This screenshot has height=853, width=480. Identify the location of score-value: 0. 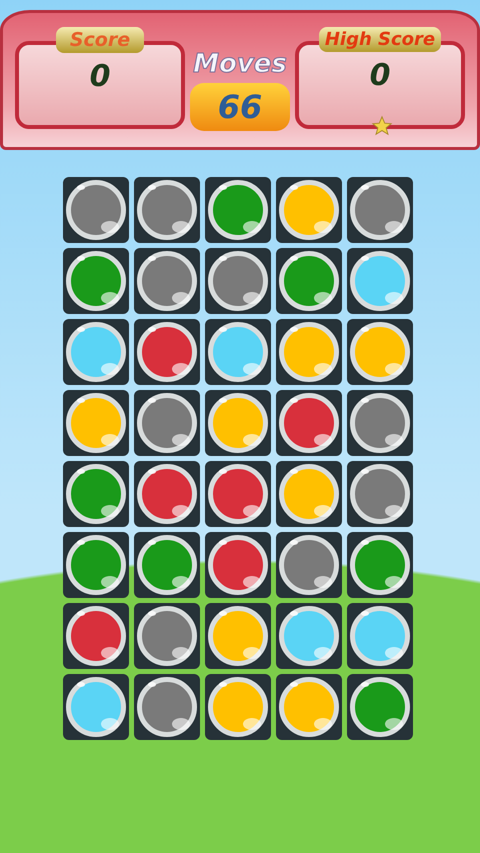
(100, 76).